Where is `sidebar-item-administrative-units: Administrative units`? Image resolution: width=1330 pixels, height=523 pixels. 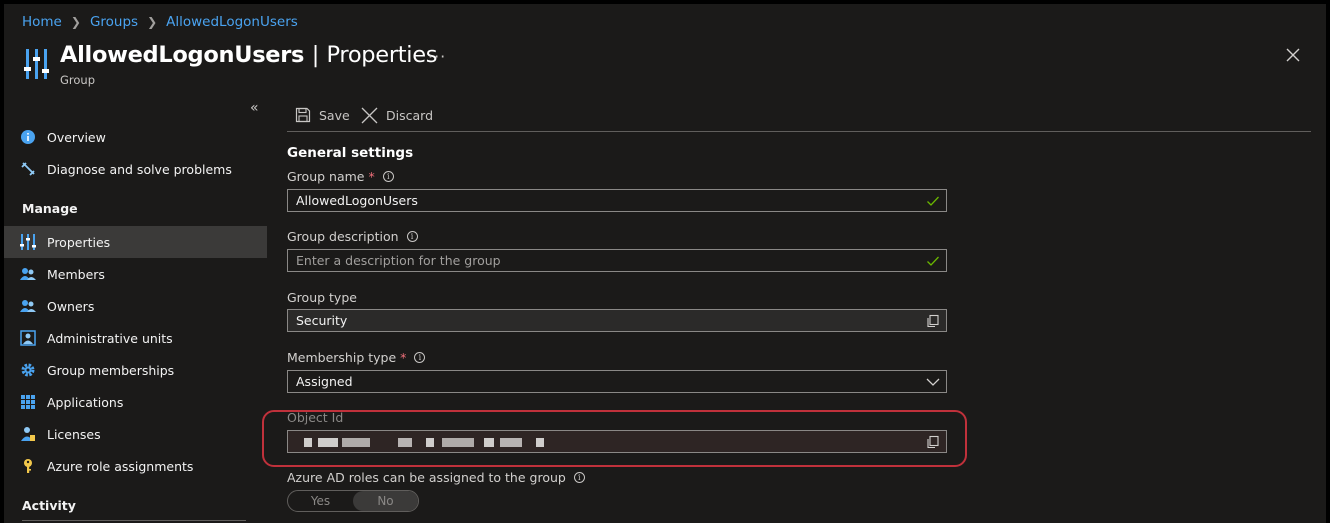 sidebar-item-administrative-units: Administrative units is located at coordinates (135, 338).